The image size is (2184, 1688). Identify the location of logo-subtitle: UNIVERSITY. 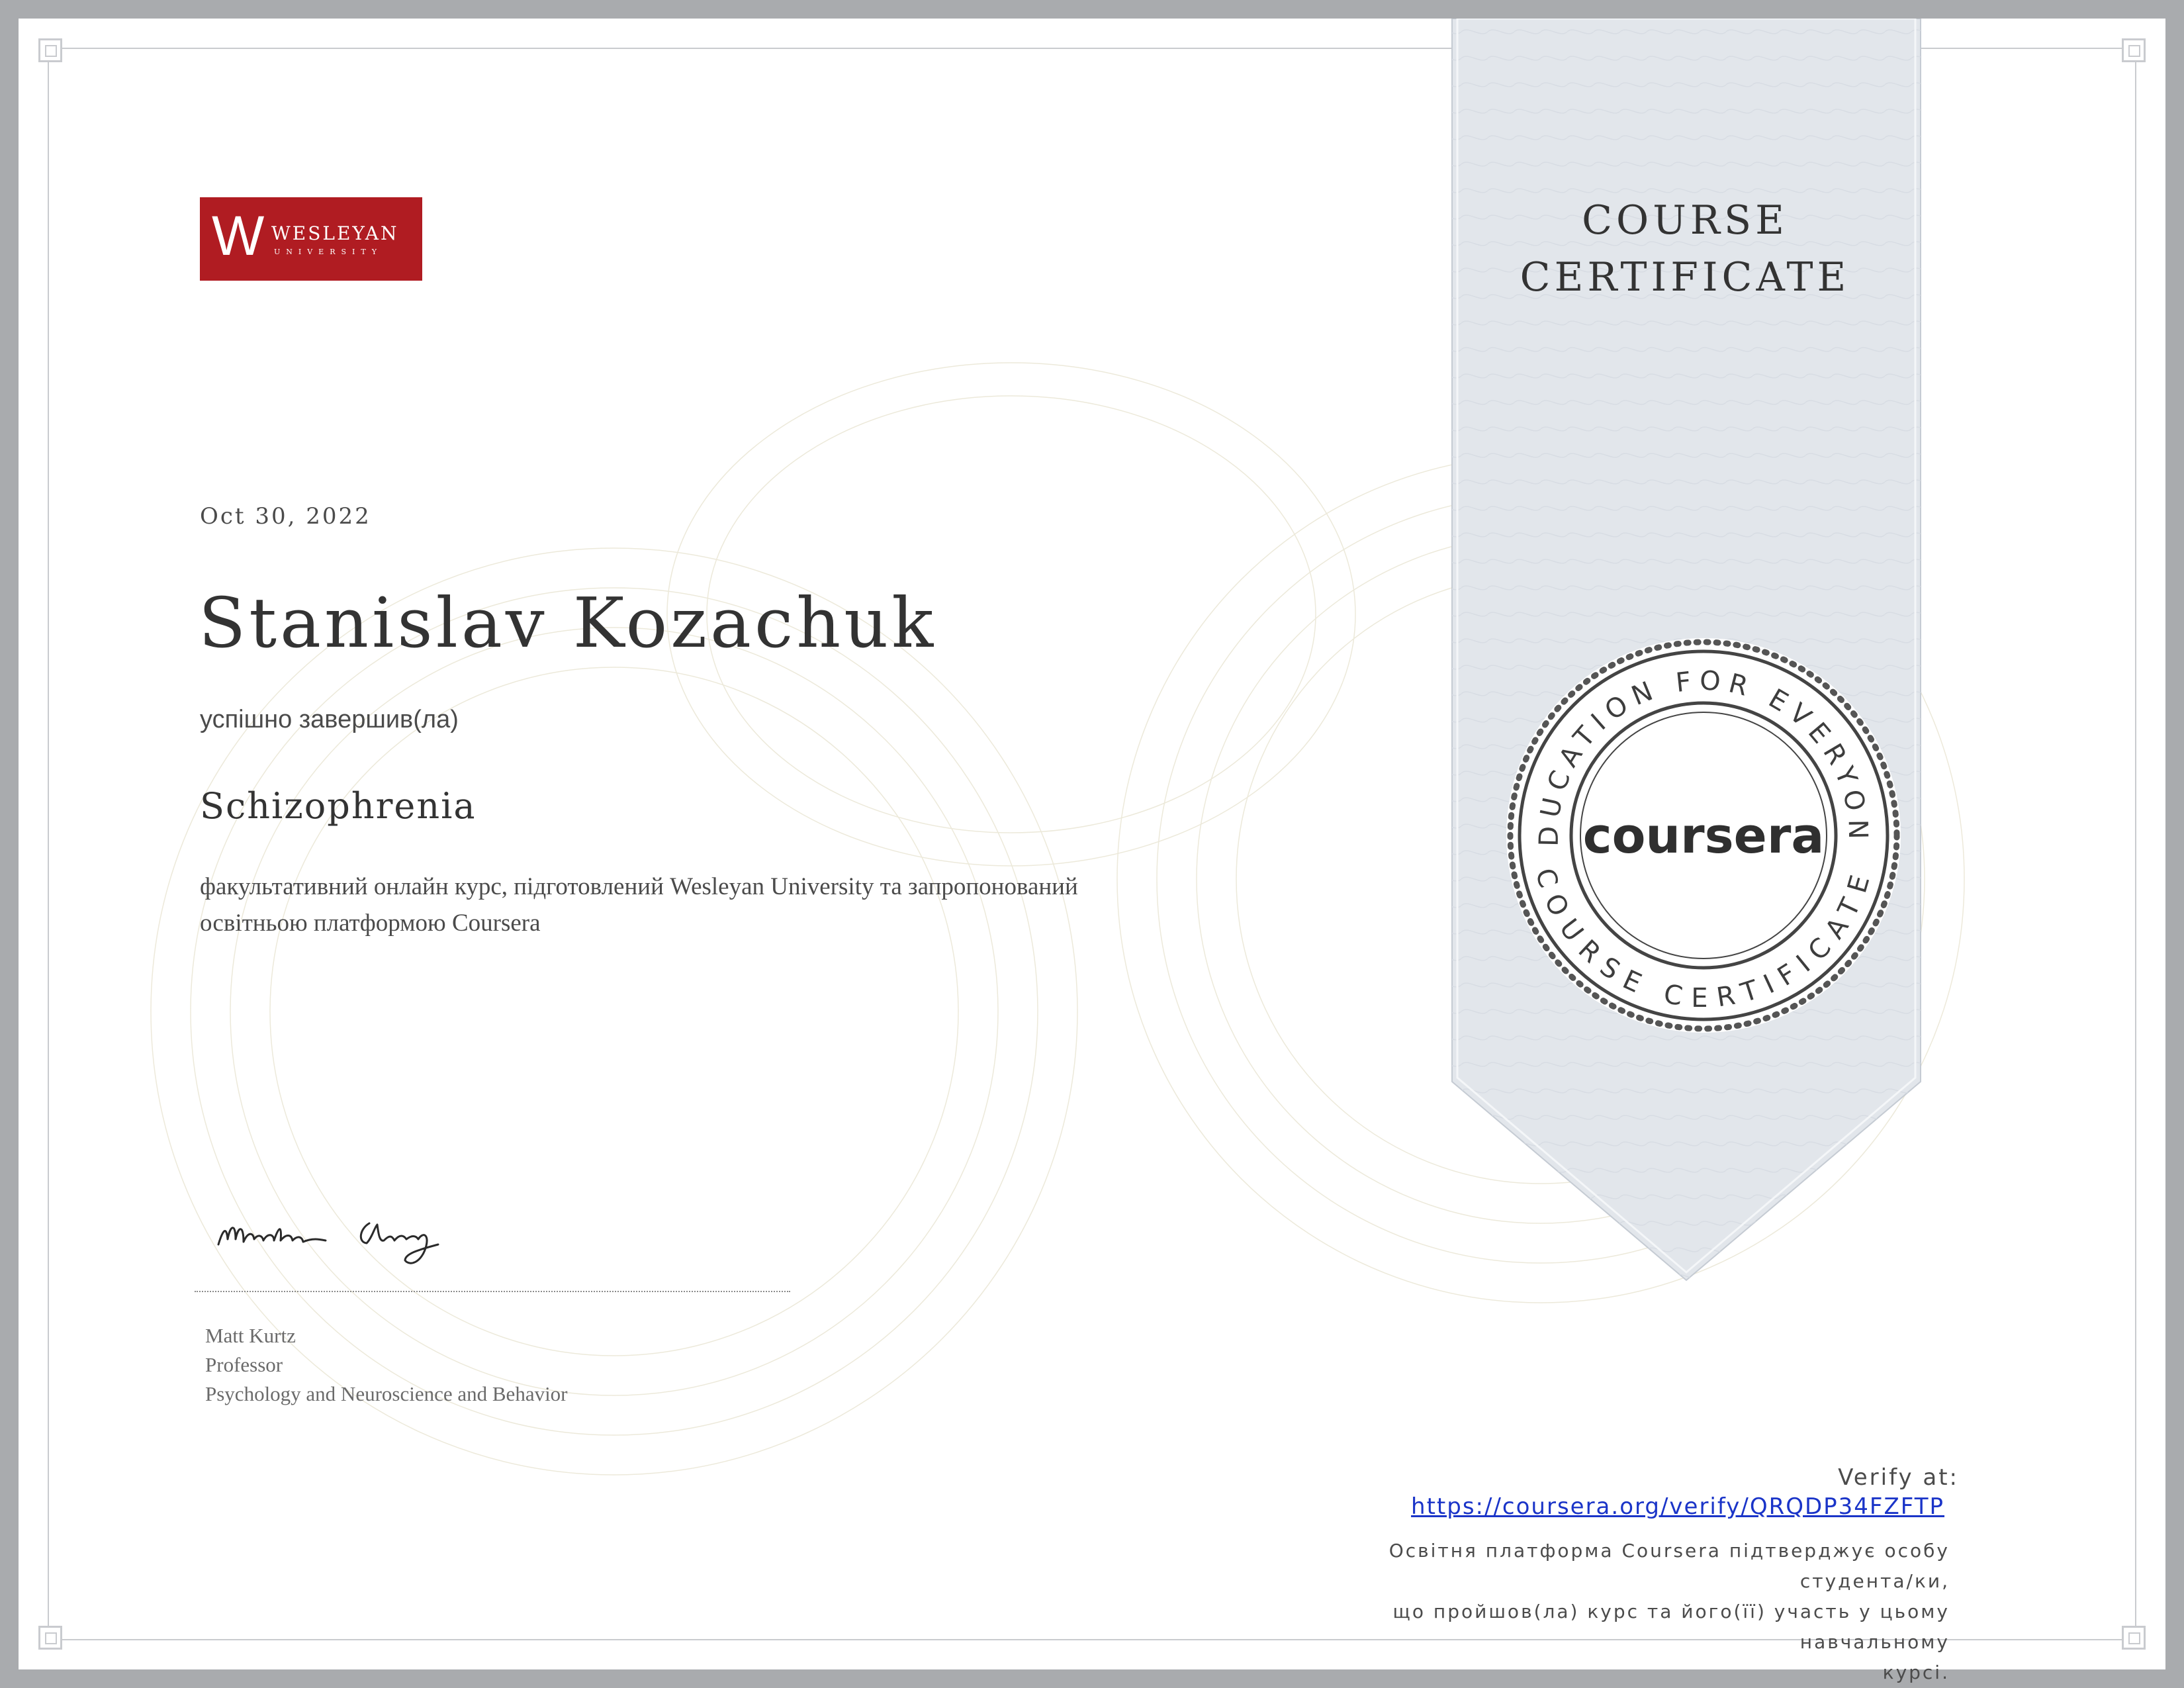
(328, 252).